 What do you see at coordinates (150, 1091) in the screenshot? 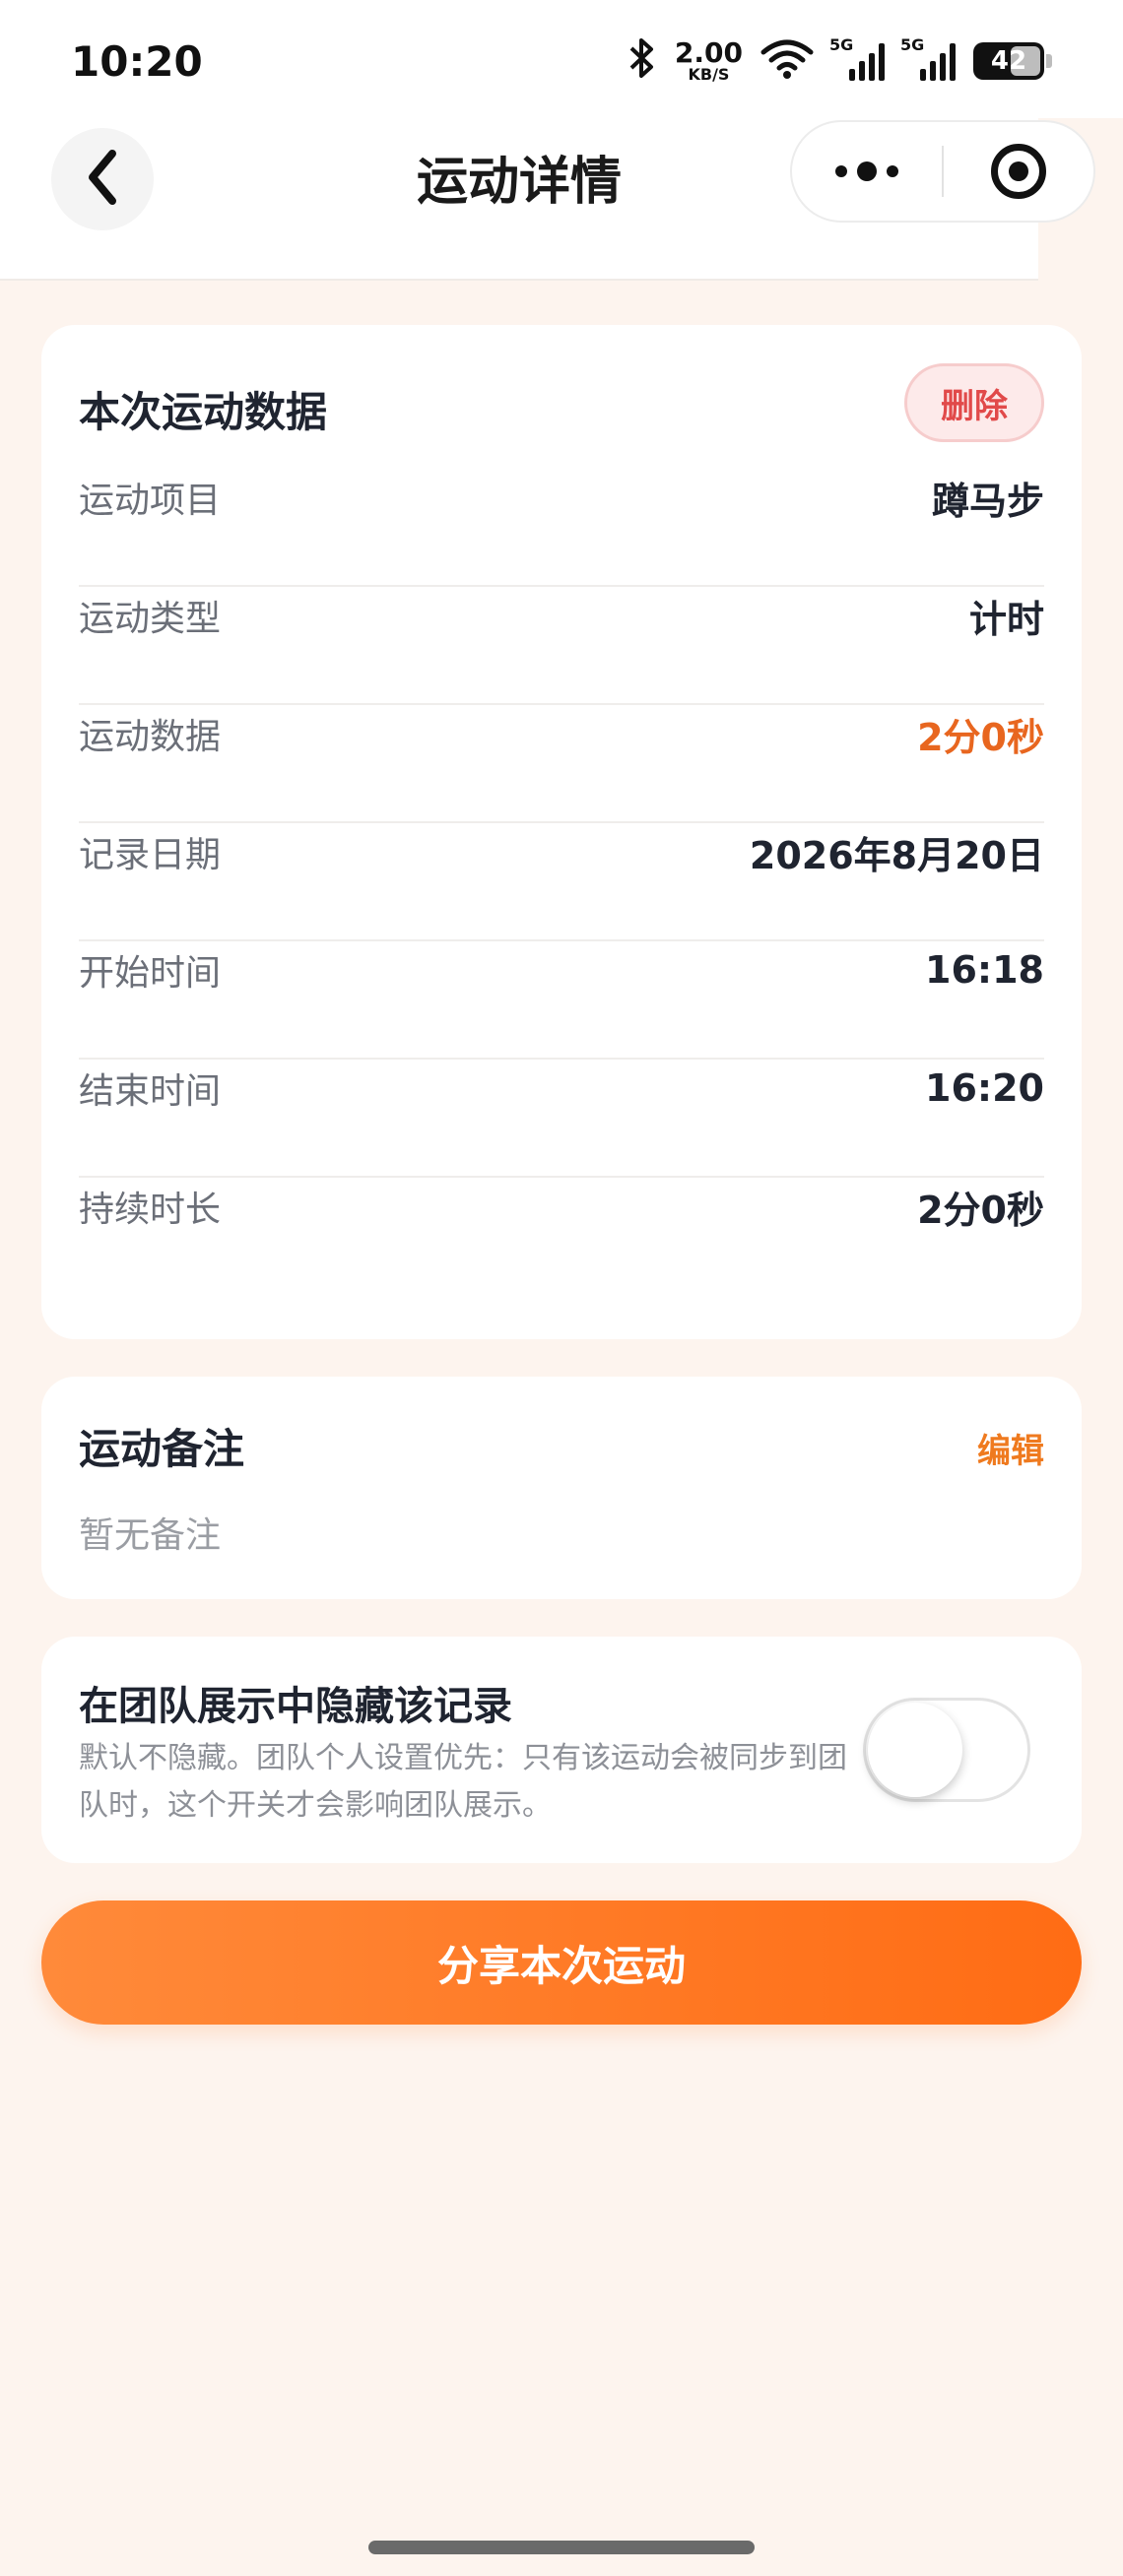
I see `detail-label: 结束时间` at bounding box center [150, 1091].